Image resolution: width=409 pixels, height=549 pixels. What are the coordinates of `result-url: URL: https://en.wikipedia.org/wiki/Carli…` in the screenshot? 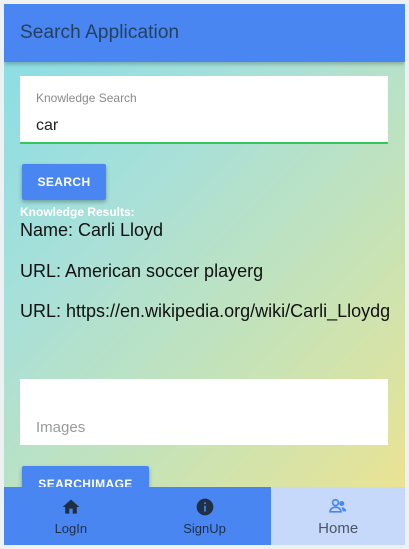 It's located at (205, 311).